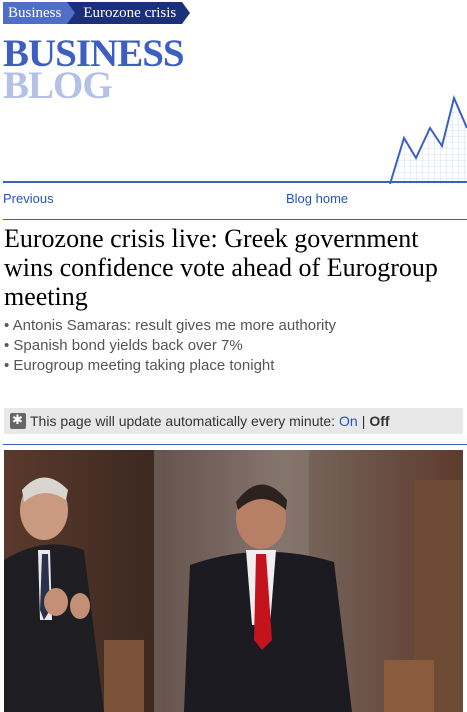  What do you see at coordinates (39, 13) in the screenshot?
I see `breadcrumb-business-link: Business` at bounding box center [39, 13].